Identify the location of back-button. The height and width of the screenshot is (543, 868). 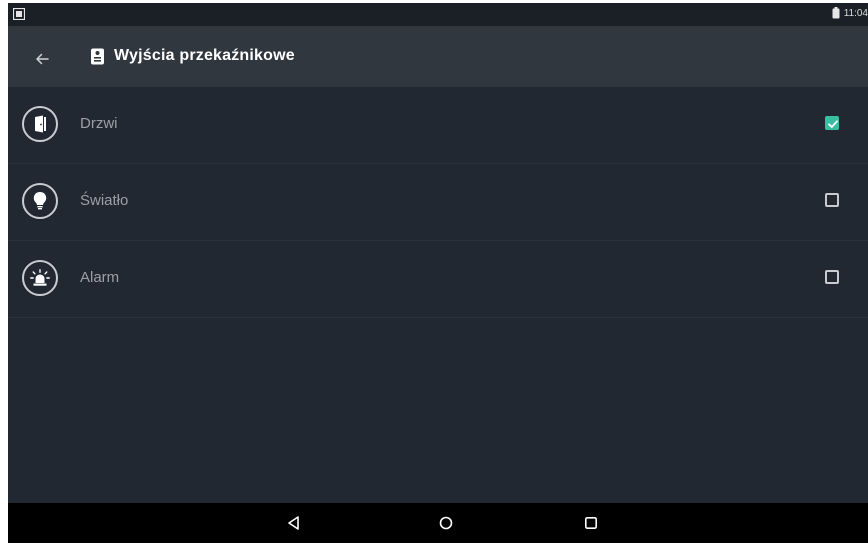
(42, 59).